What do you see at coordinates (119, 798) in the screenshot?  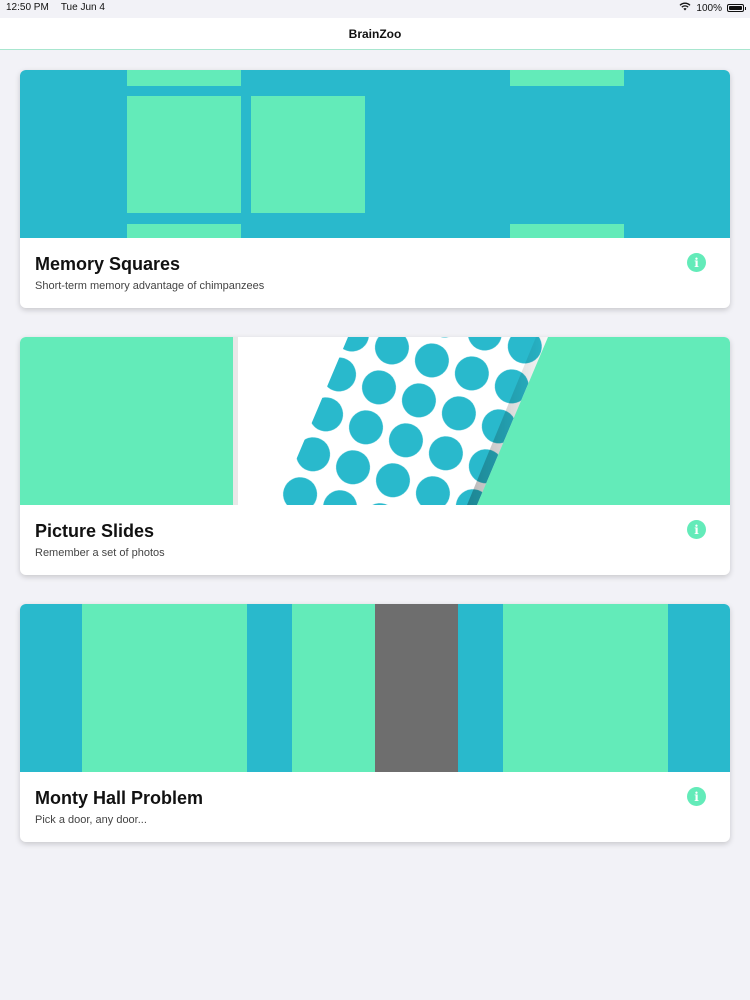 I see `game-title: Monty Hall Problem` at bounding box center [119, 798].